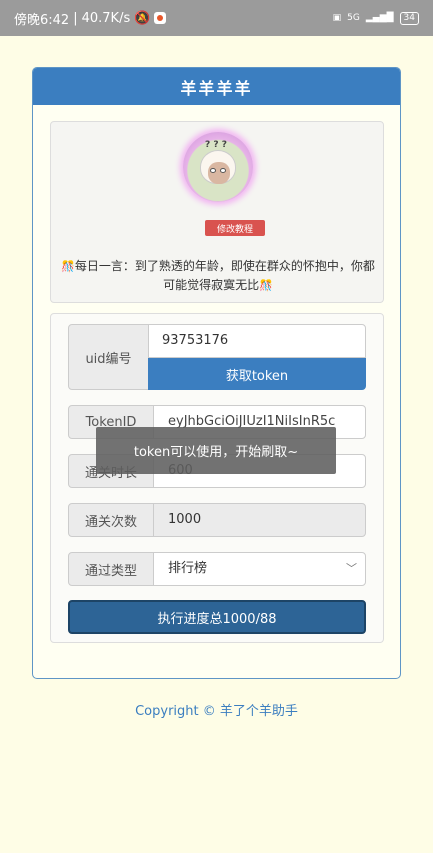  I want to click on sheep-face-shape, so click(219, 173).